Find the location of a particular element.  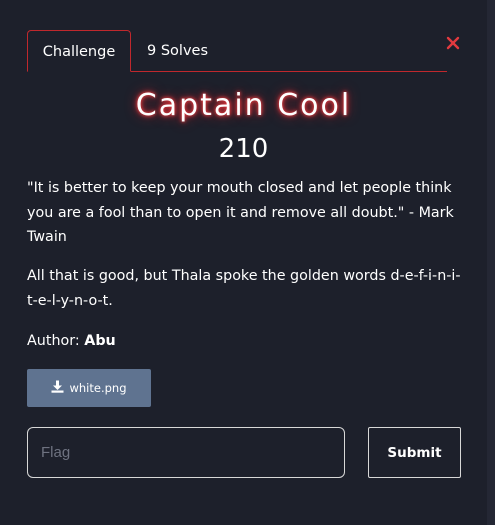

scrollbar-track is located at coordinates (491, 262).